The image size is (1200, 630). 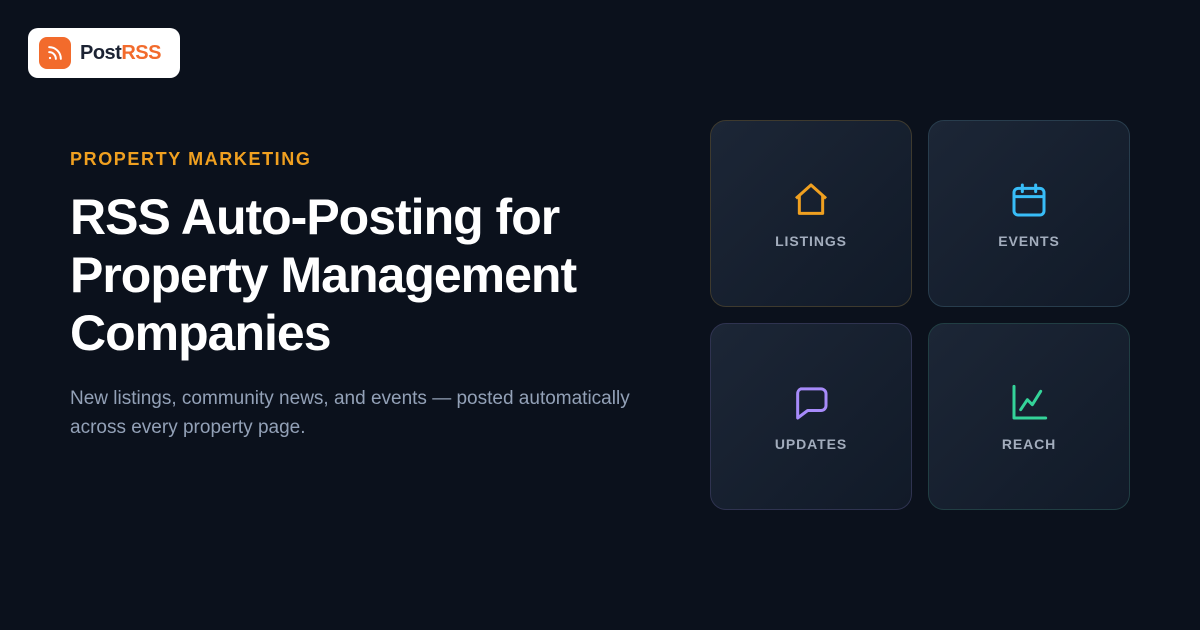 I want to click on house-icon, so click(x=811, y=200).